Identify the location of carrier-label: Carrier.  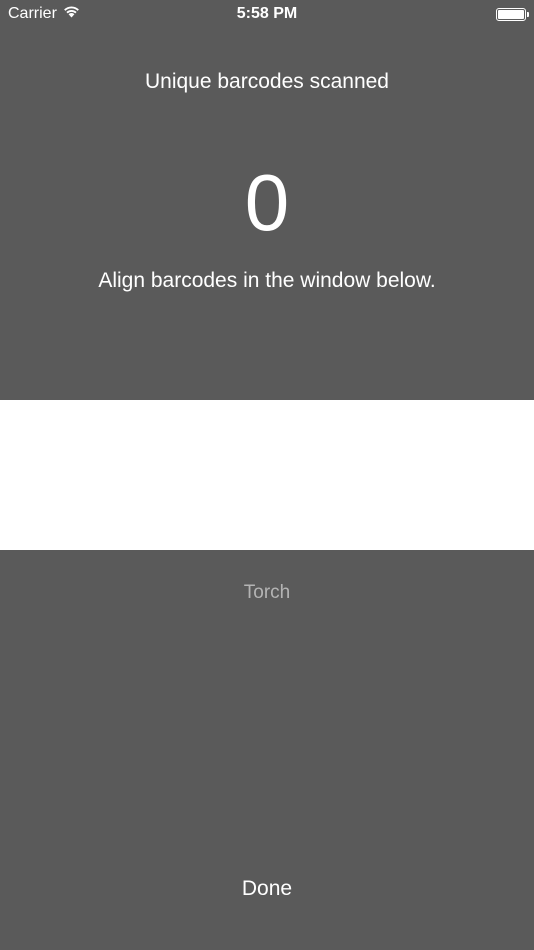
(32, 13).